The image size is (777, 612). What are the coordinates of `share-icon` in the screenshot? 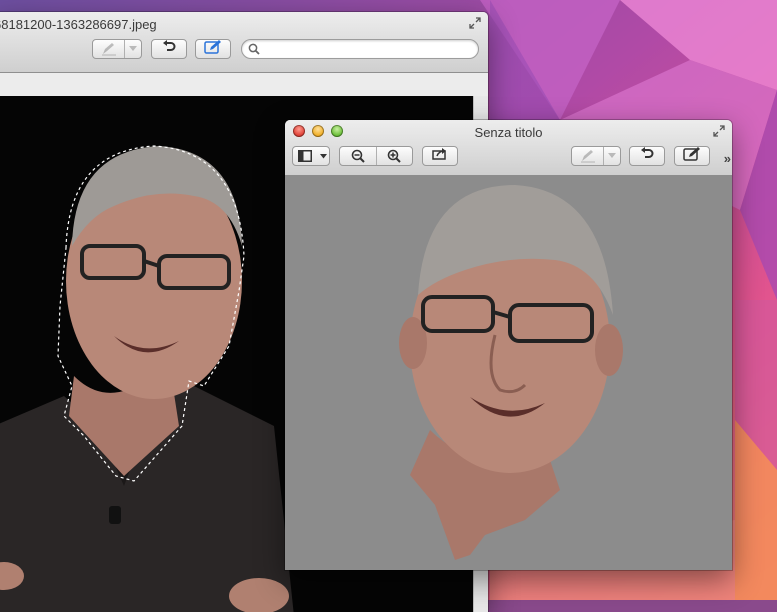 It's located at (440, 156).